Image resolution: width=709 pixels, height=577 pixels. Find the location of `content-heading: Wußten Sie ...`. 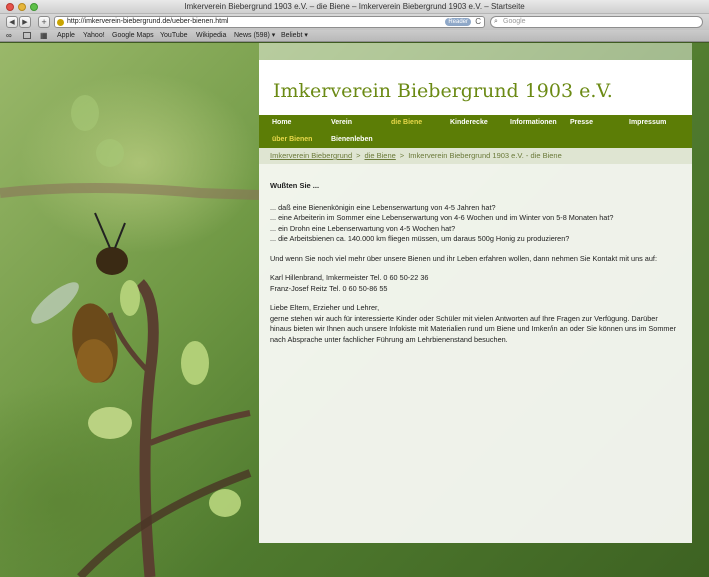

content-heading: Wußten Sie ... is located at coordinates (295, 185).